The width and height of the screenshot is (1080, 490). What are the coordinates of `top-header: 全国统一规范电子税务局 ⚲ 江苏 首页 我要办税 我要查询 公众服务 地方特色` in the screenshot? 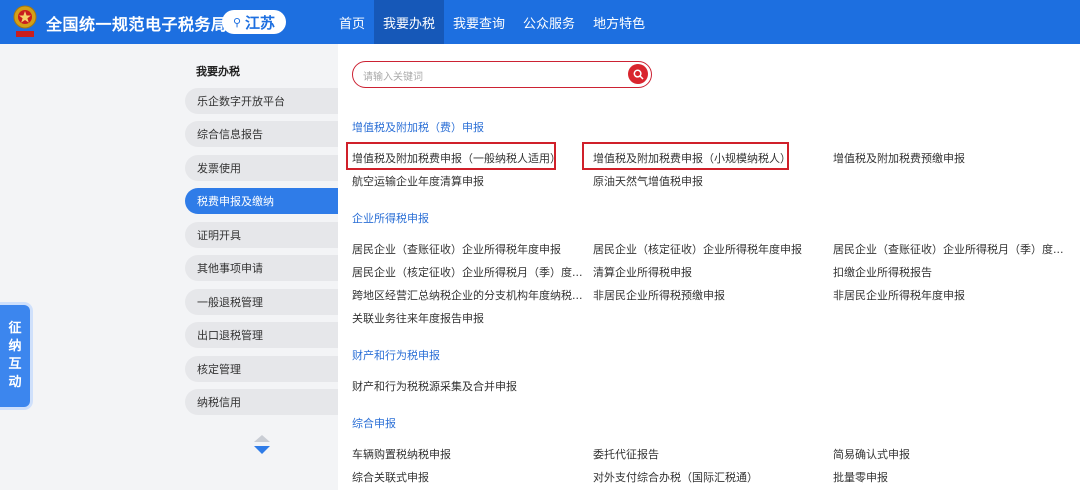 It's located at (540, 22).